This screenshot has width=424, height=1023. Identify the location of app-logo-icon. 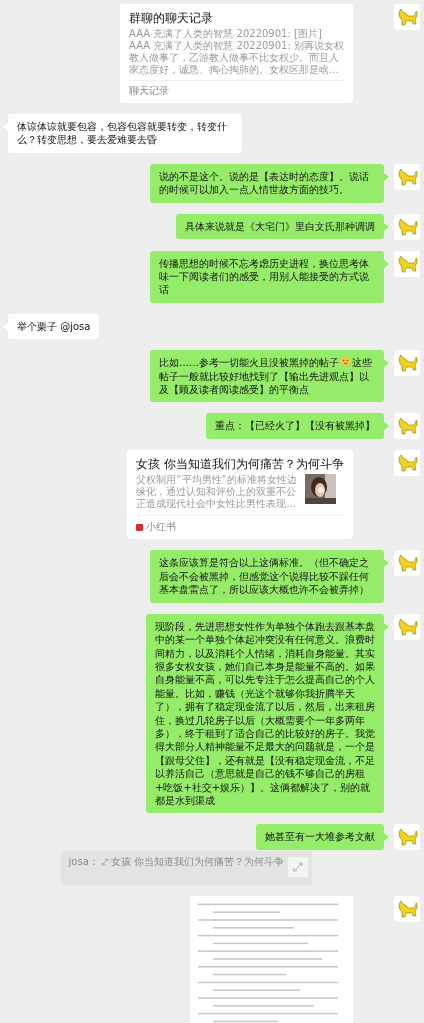
(140, 527).